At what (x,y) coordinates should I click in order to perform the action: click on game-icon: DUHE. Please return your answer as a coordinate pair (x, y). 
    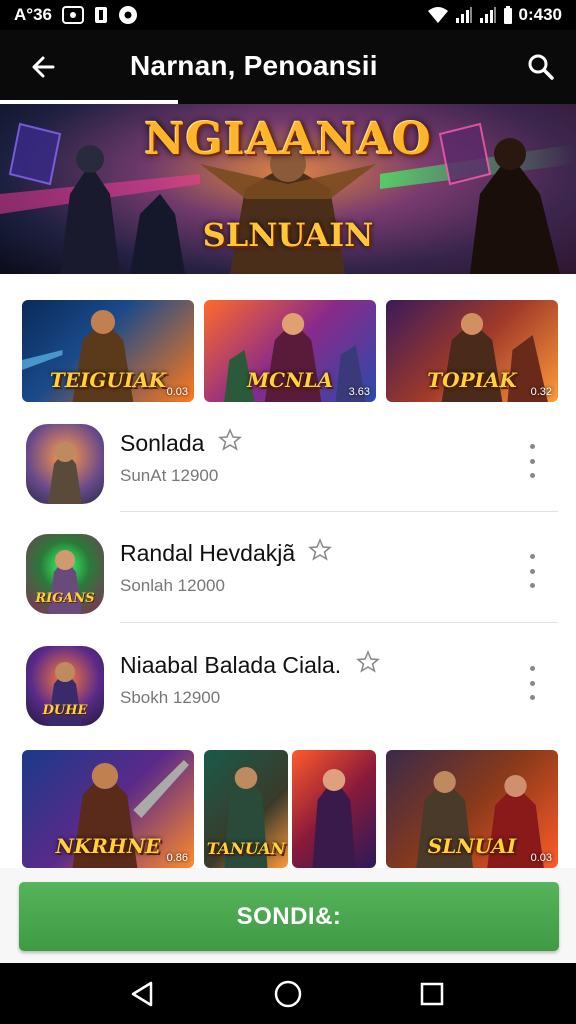
    Looking at the image, I should click on (65, 686).